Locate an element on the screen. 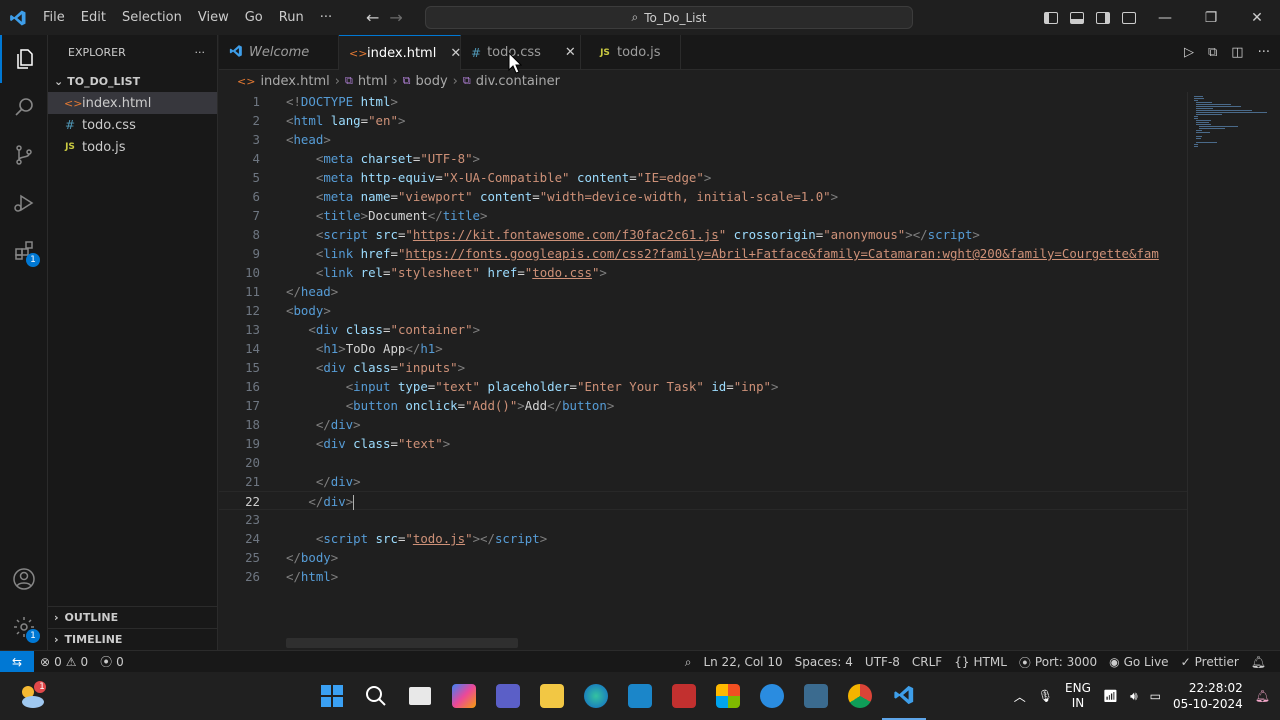  start-windows-icon is located at coordinates (332, 696).